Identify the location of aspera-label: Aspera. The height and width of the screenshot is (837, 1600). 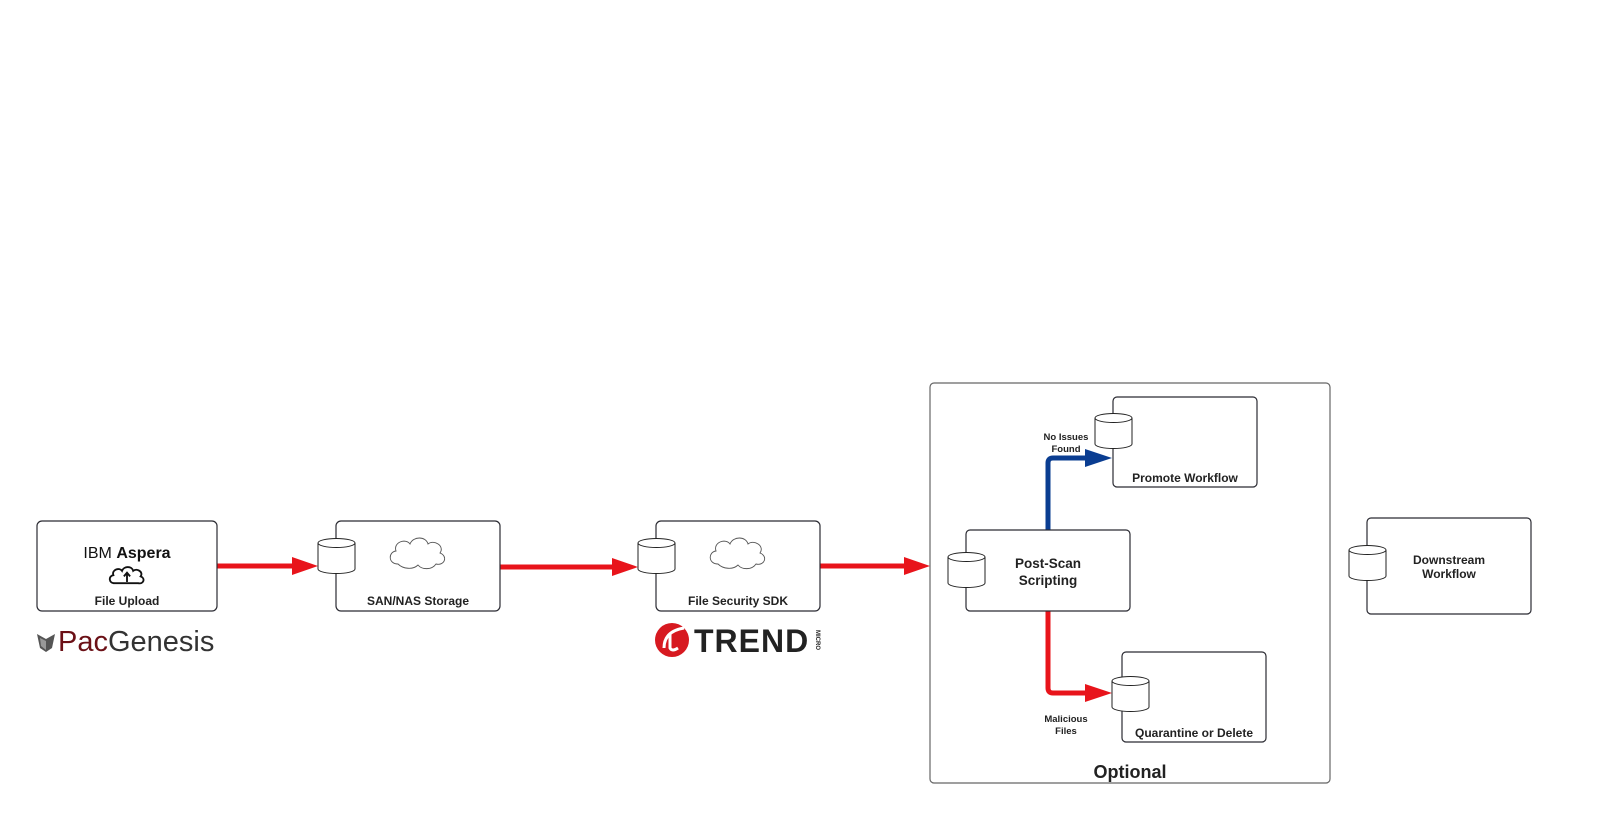
(143, 553).